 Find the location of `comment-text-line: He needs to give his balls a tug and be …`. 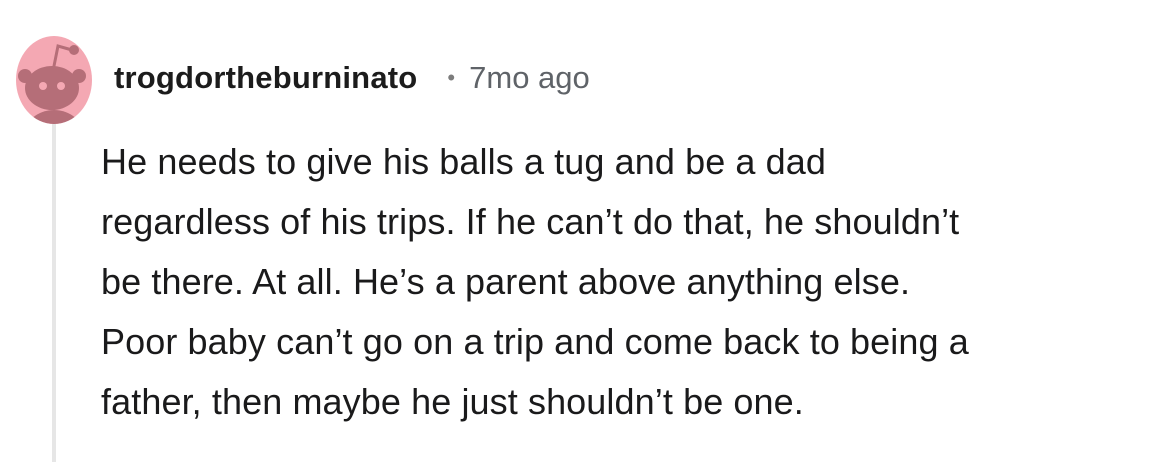

comment-text-line: He needs to give his balls a tug and be … is located at coordinates (464, 161).